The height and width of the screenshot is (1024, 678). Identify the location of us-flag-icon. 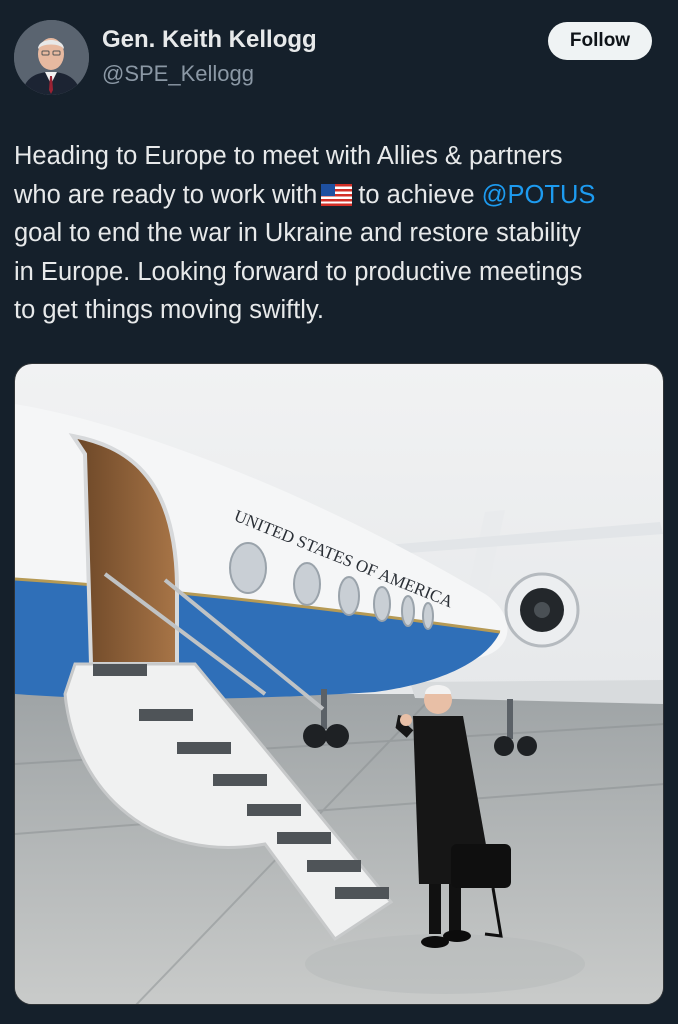
(337, 194).